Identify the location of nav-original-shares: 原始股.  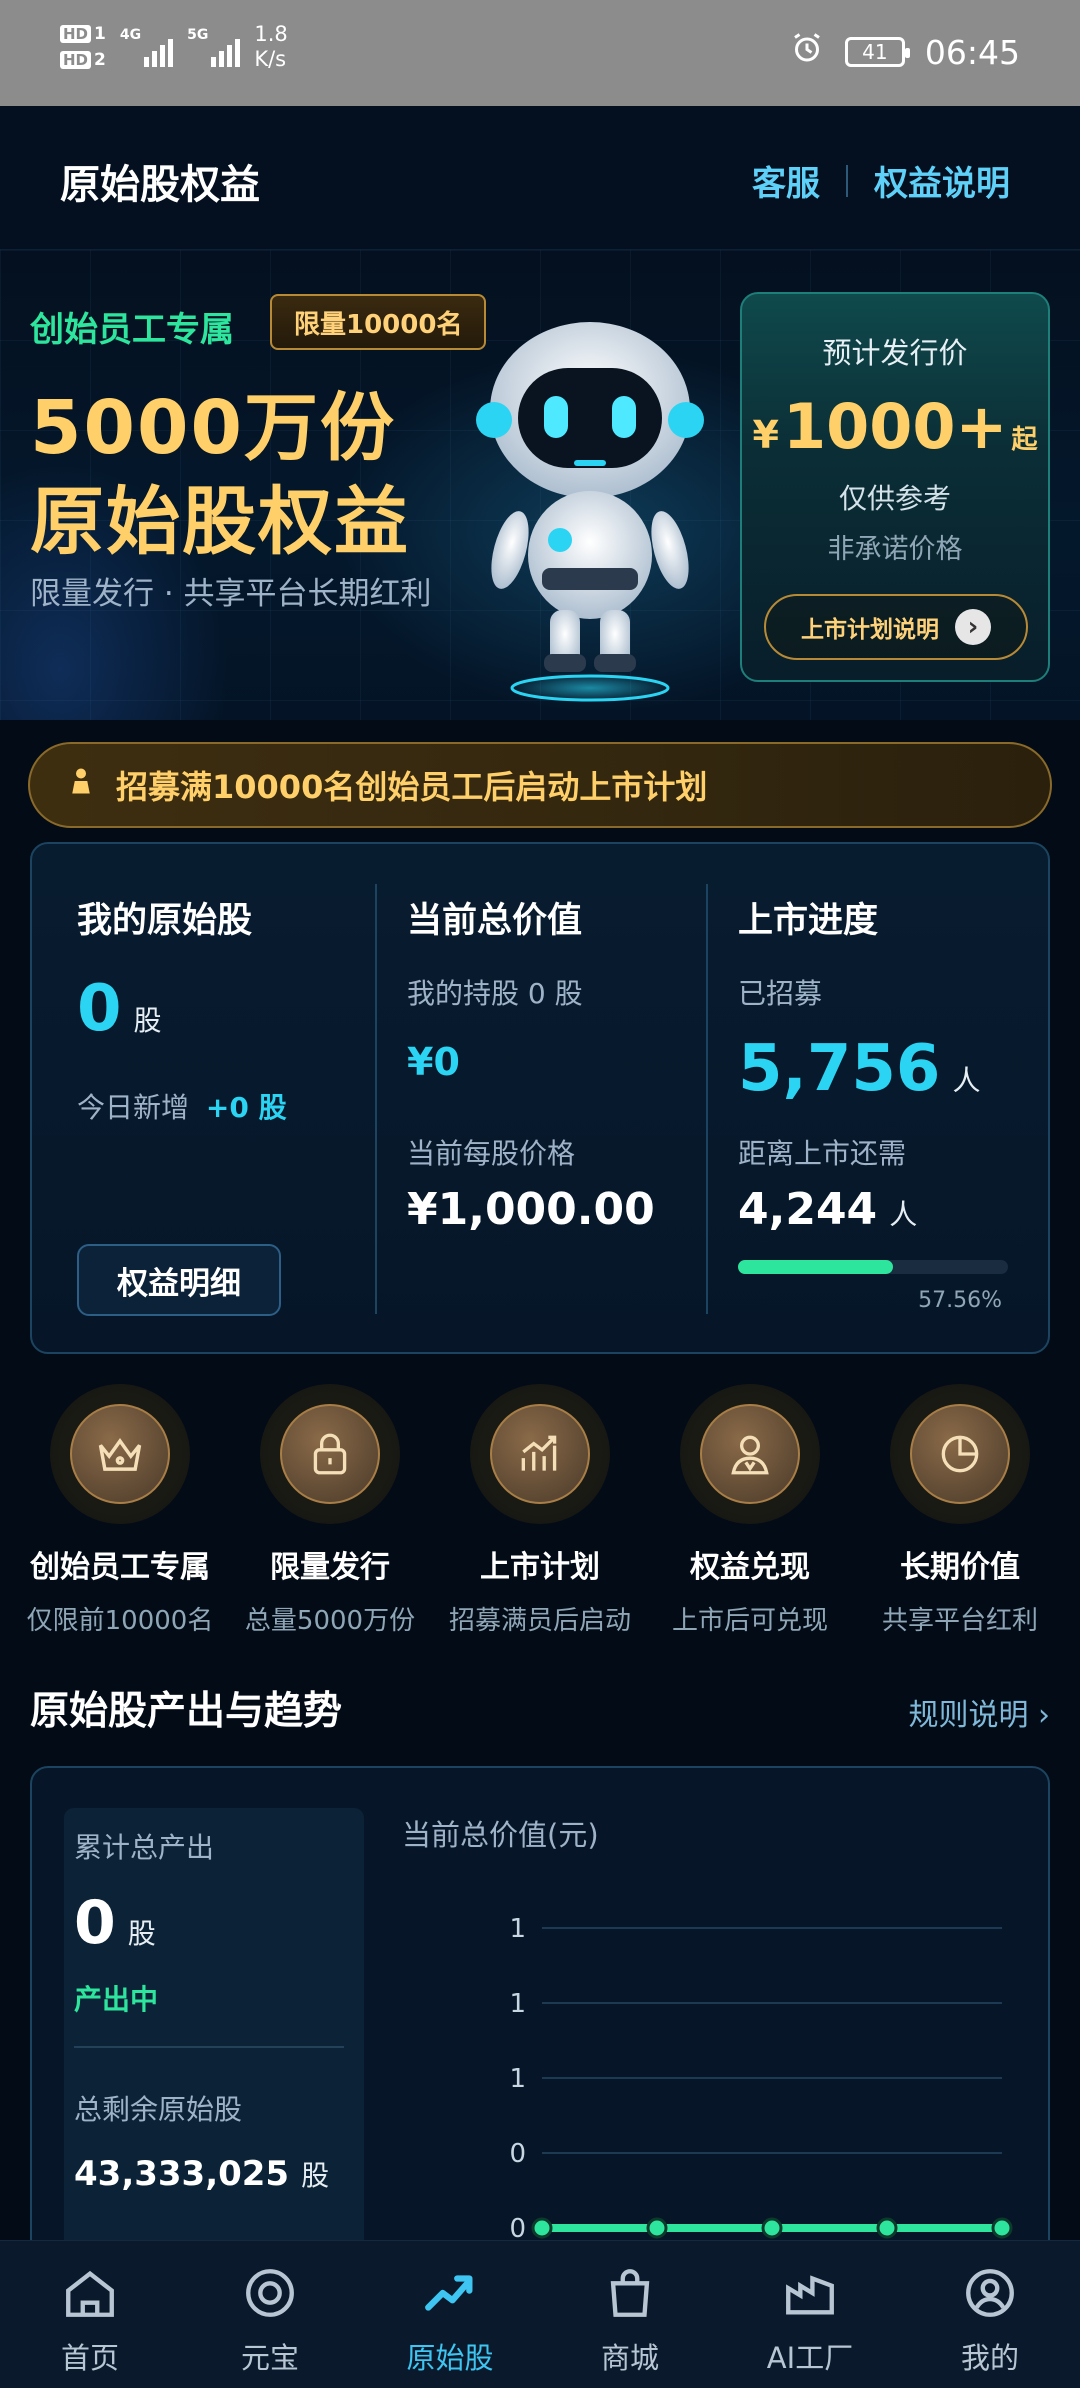
(450, 2319).